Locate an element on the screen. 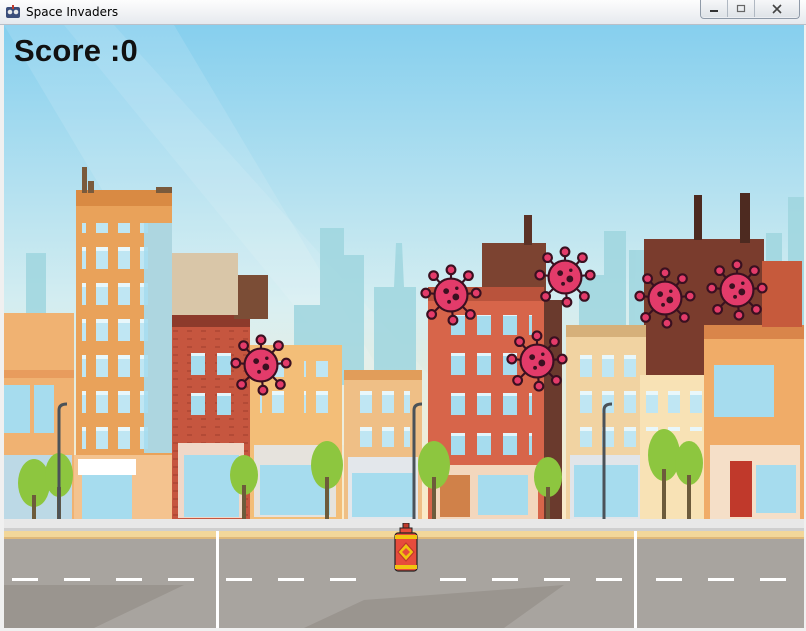  window-controls is located at coordinates (750, 9).